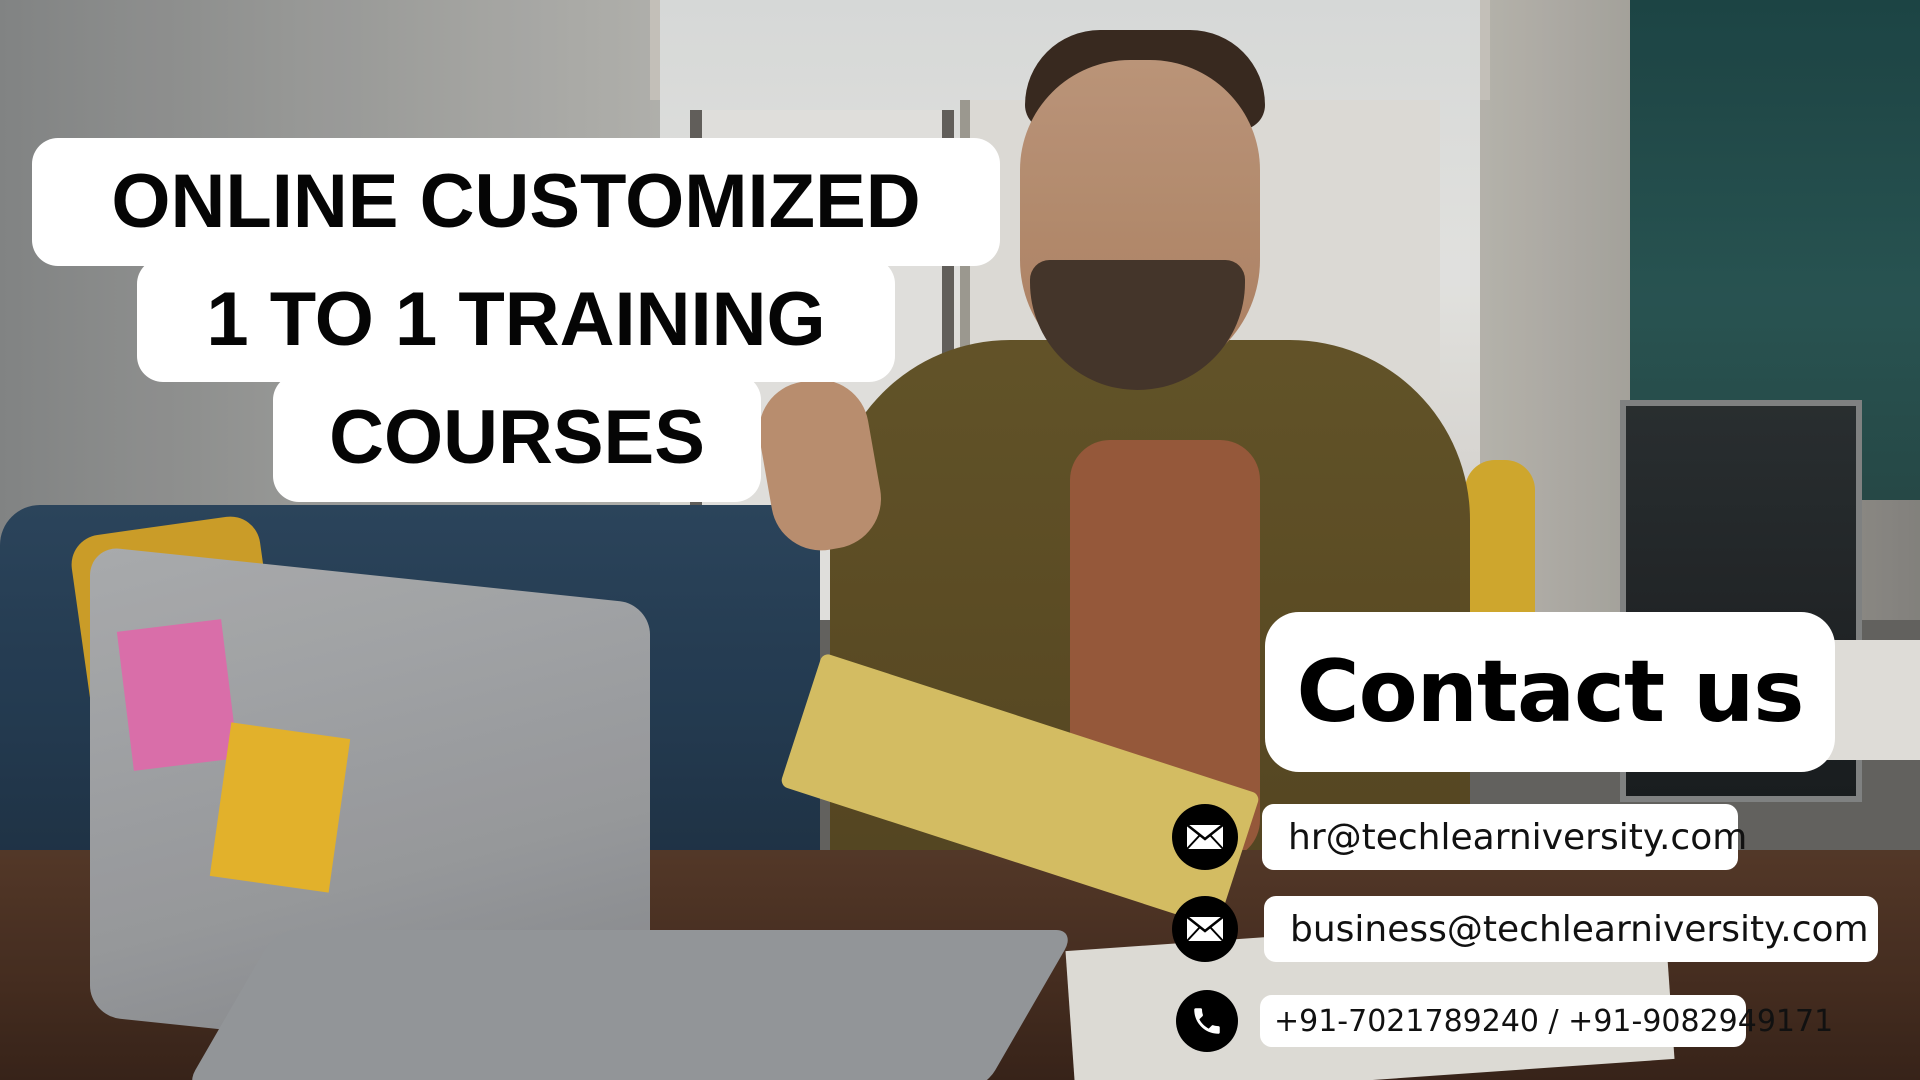 The width and height of the screenshot is (1920, 1080). I want to click on contact-phone-row: +91-7021789240 / +91-9082949171, so click(1504, 1021).